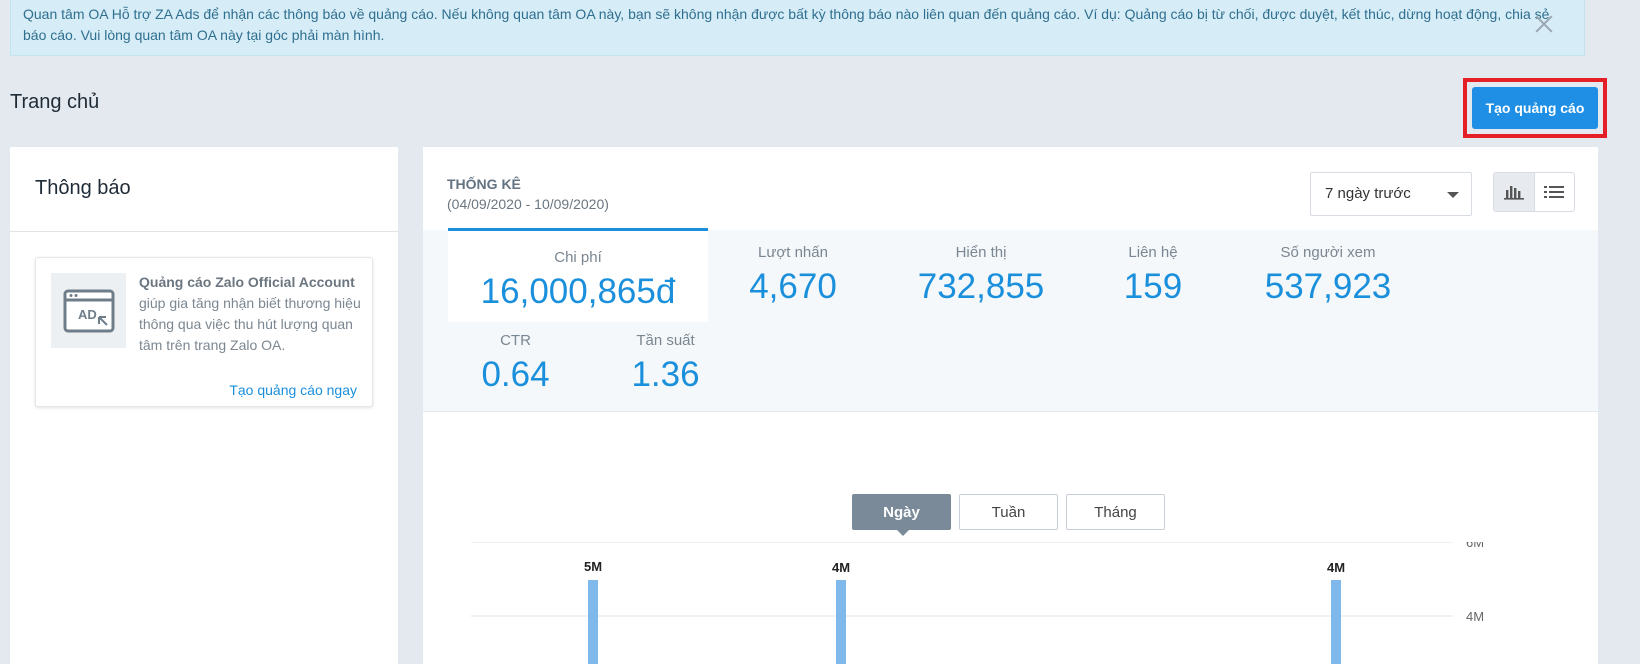 Image resolution: width=1640 pixels, height=664 pixels. What do you see at coordinates (665, 374) in the screenshot?
I see `metric-value: 1.36` at bounding box center [665, 374].